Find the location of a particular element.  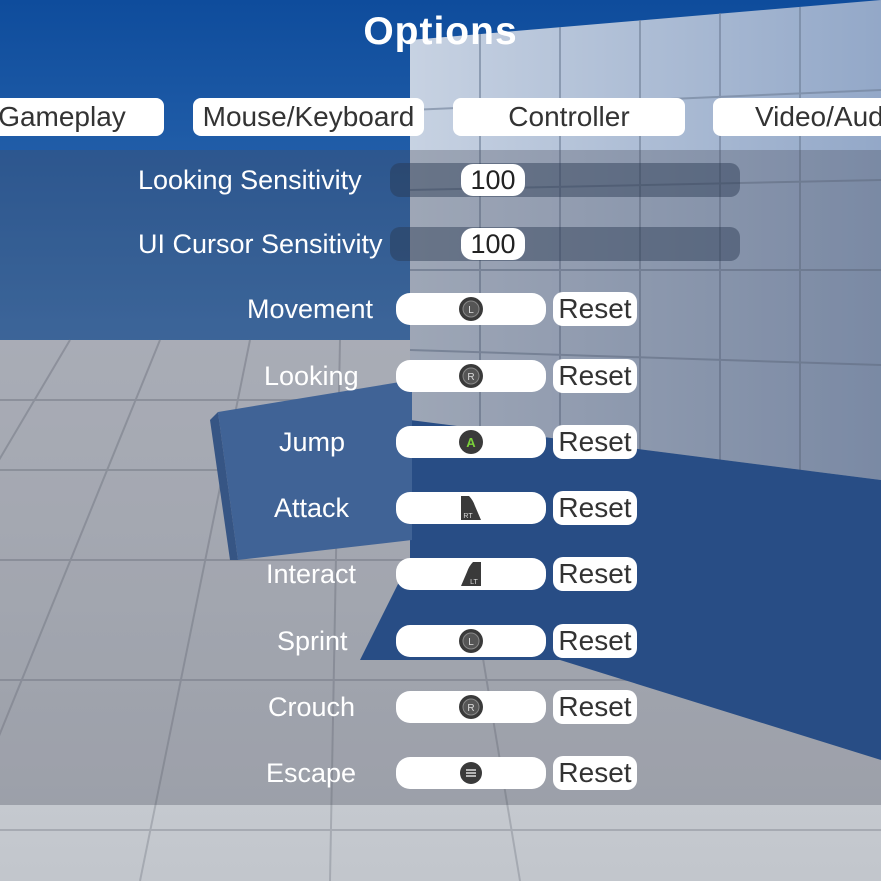

binding-label-interact: Interact is located at coordinates (311, 574).